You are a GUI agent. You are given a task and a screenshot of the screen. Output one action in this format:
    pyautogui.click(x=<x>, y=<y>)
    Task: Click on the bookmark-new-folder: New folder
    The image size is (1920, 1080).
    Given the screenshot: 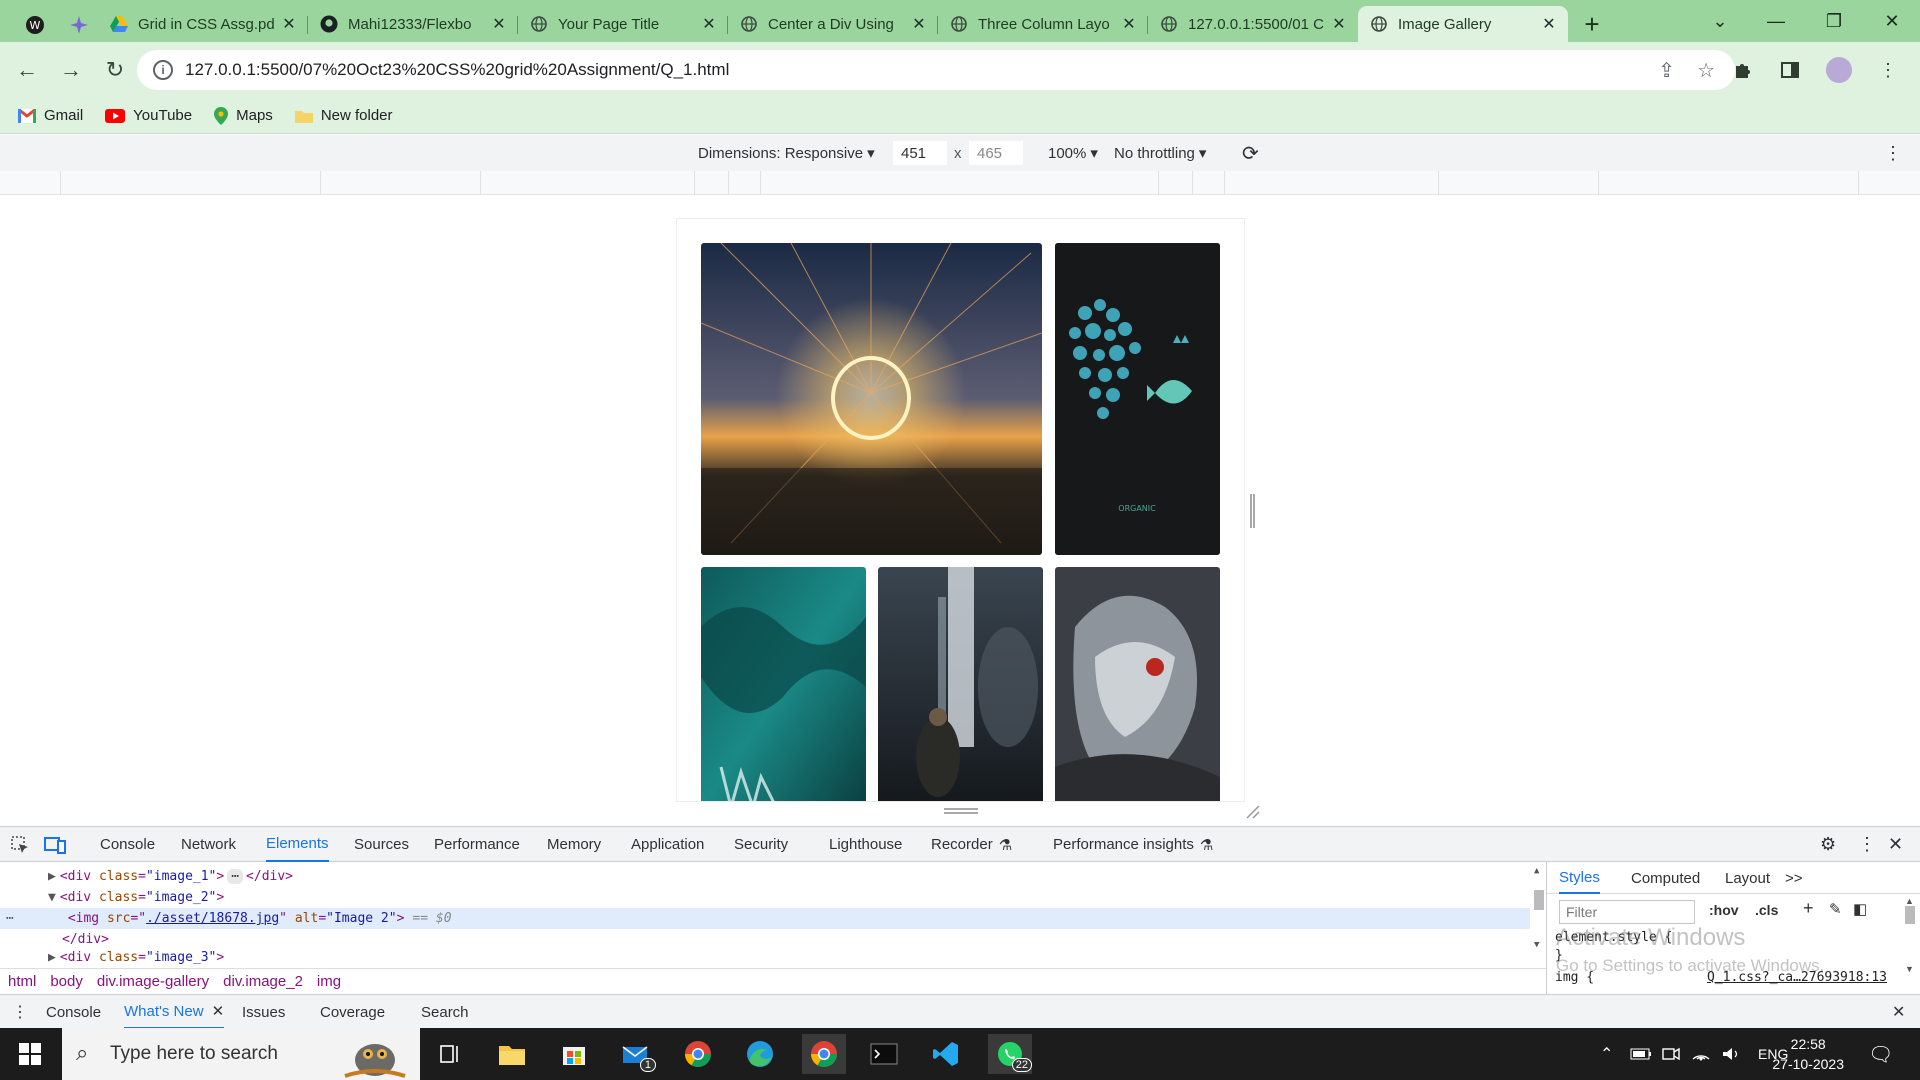 What is the action you would take?
    pyautogui.click(x=343, y=115)
    